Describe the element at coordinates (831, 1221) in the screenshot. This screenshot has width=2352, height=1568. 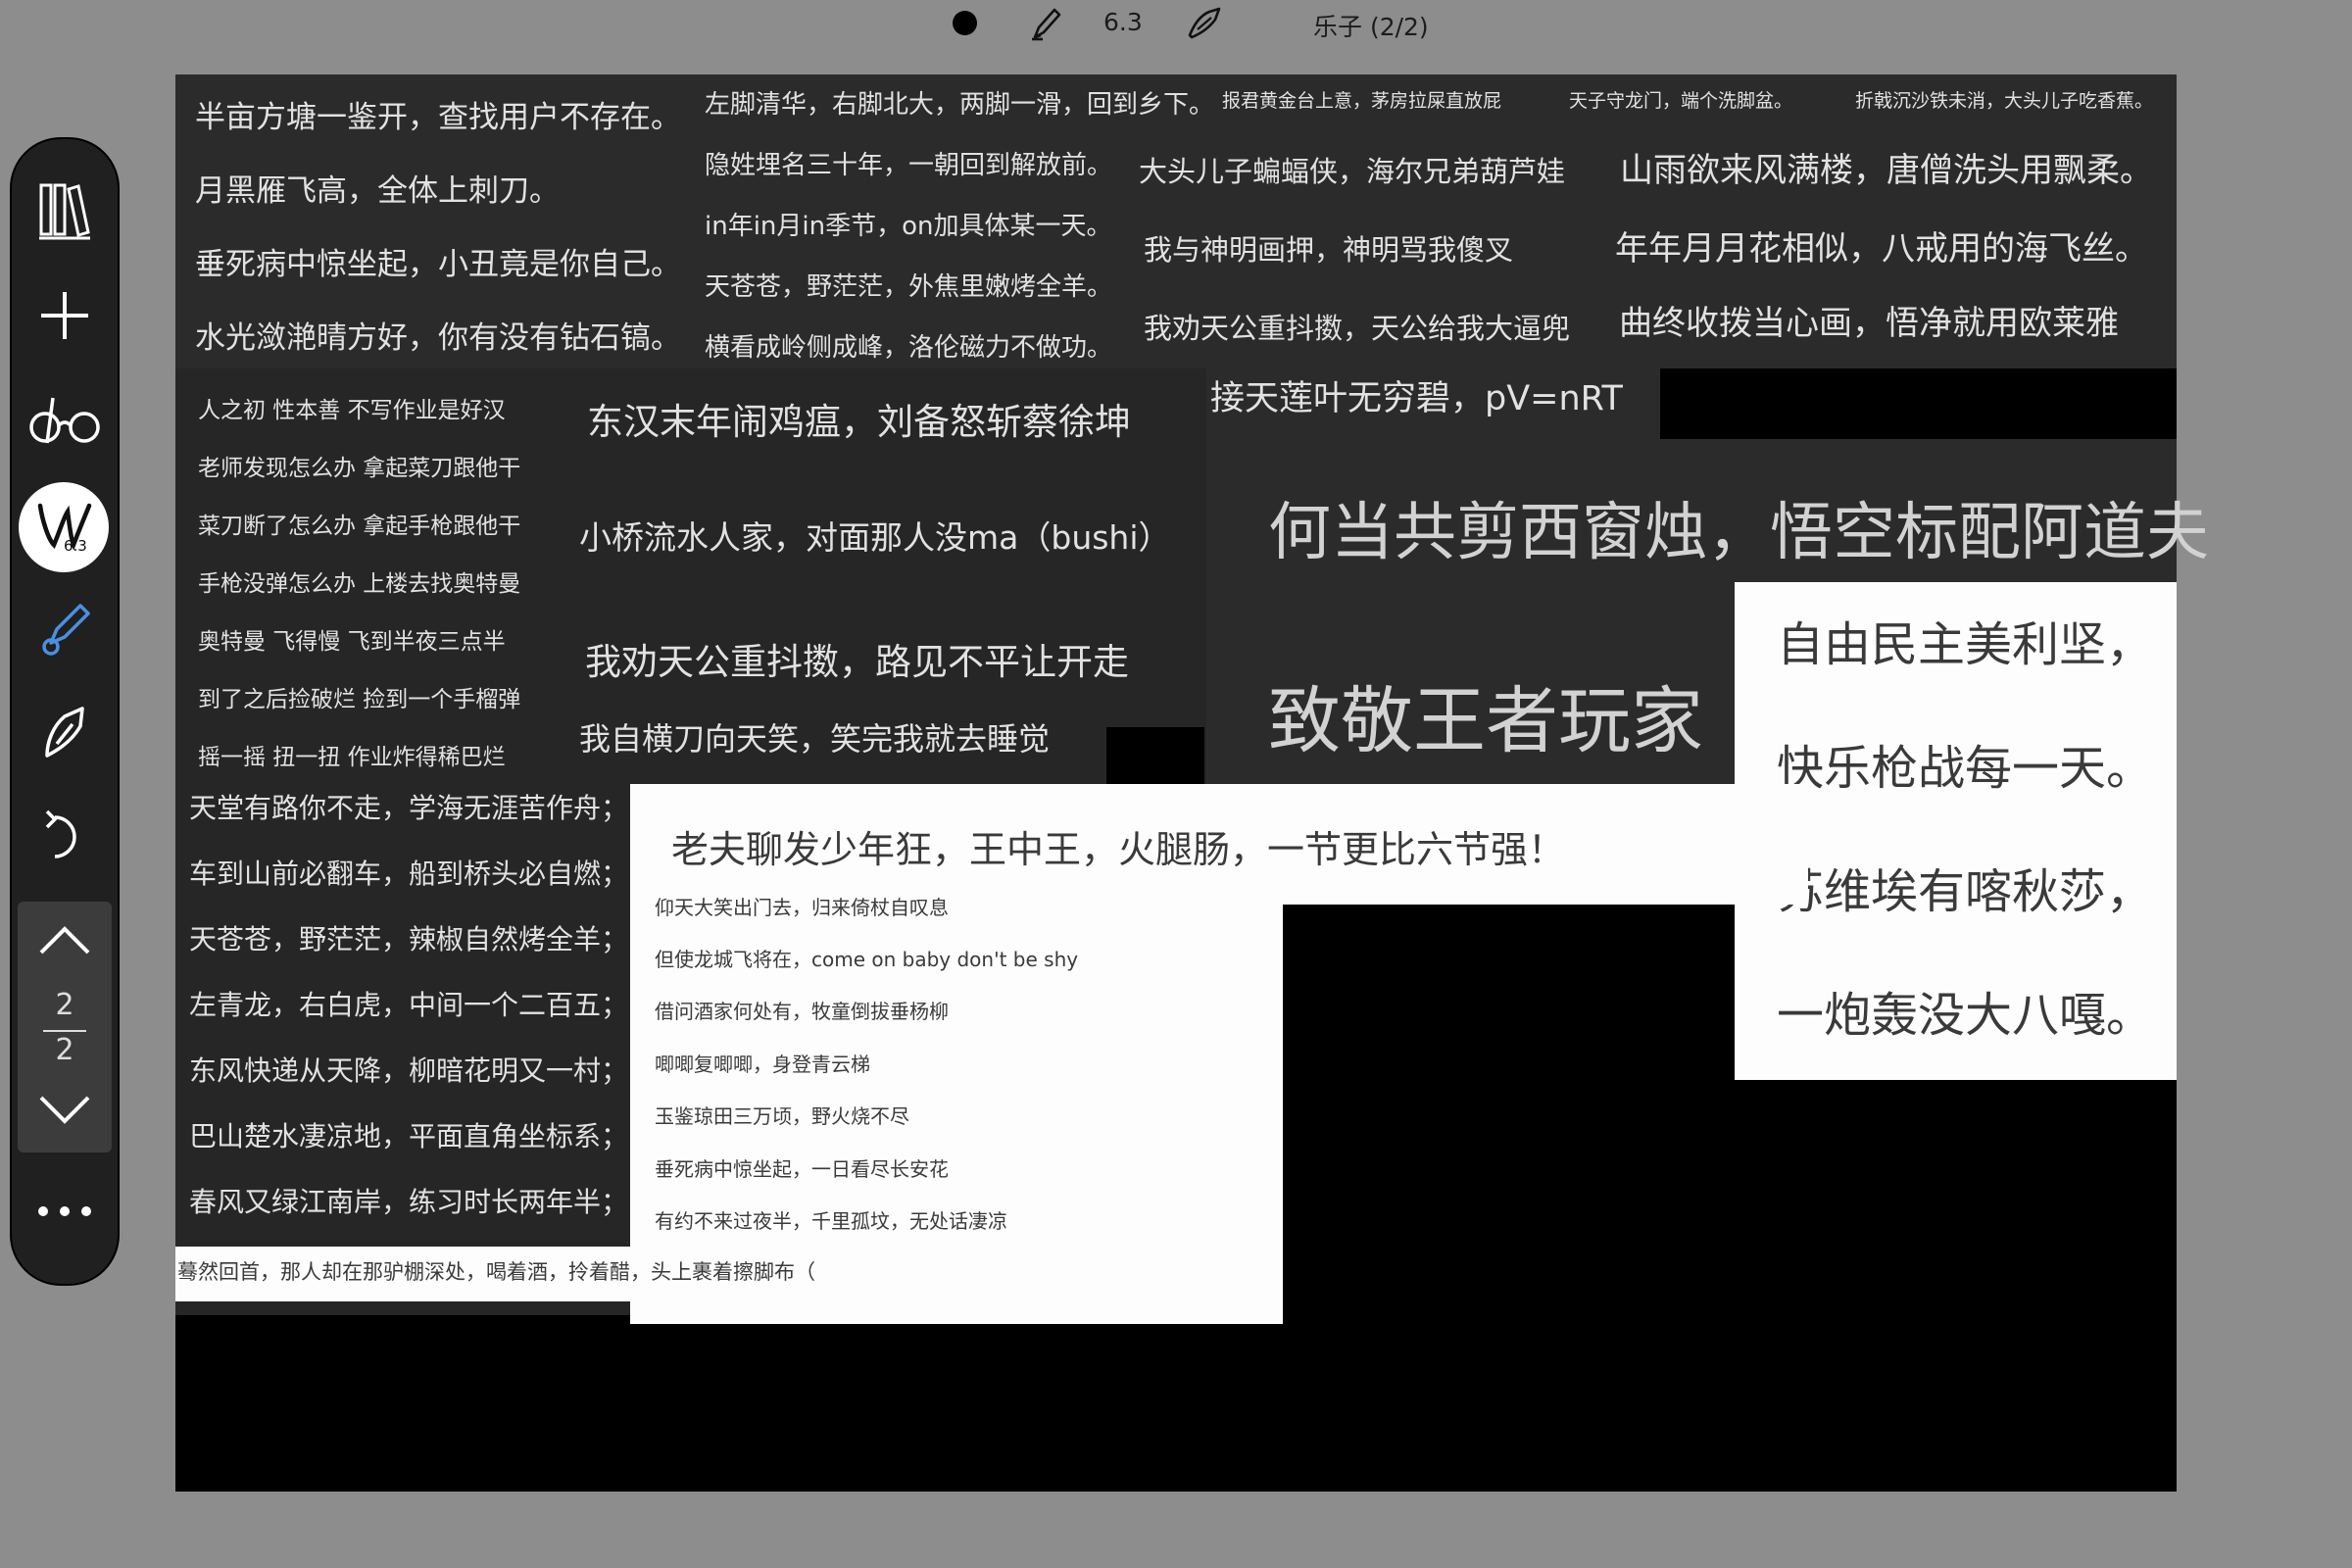
I see `text-line: 有约不来过夜半，千里孤坟，无处话凄凉` at that location.